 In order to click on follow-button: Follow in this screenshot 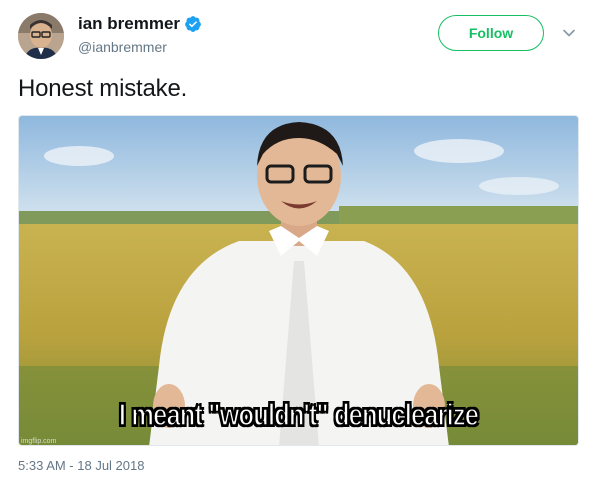, I will do `click(491, 33)`.